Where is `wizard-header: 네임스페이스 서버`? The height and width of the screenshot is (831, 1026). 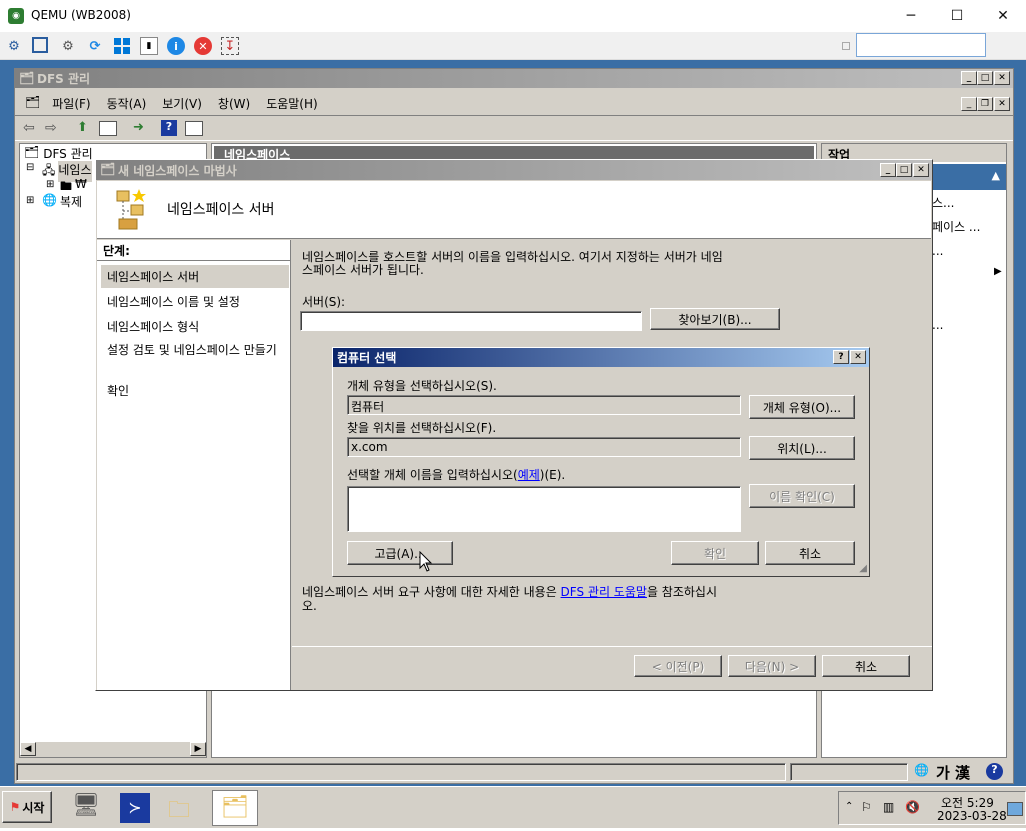
wizard-header: 네임스페이스 서버 is located at coordinates (514, 210).